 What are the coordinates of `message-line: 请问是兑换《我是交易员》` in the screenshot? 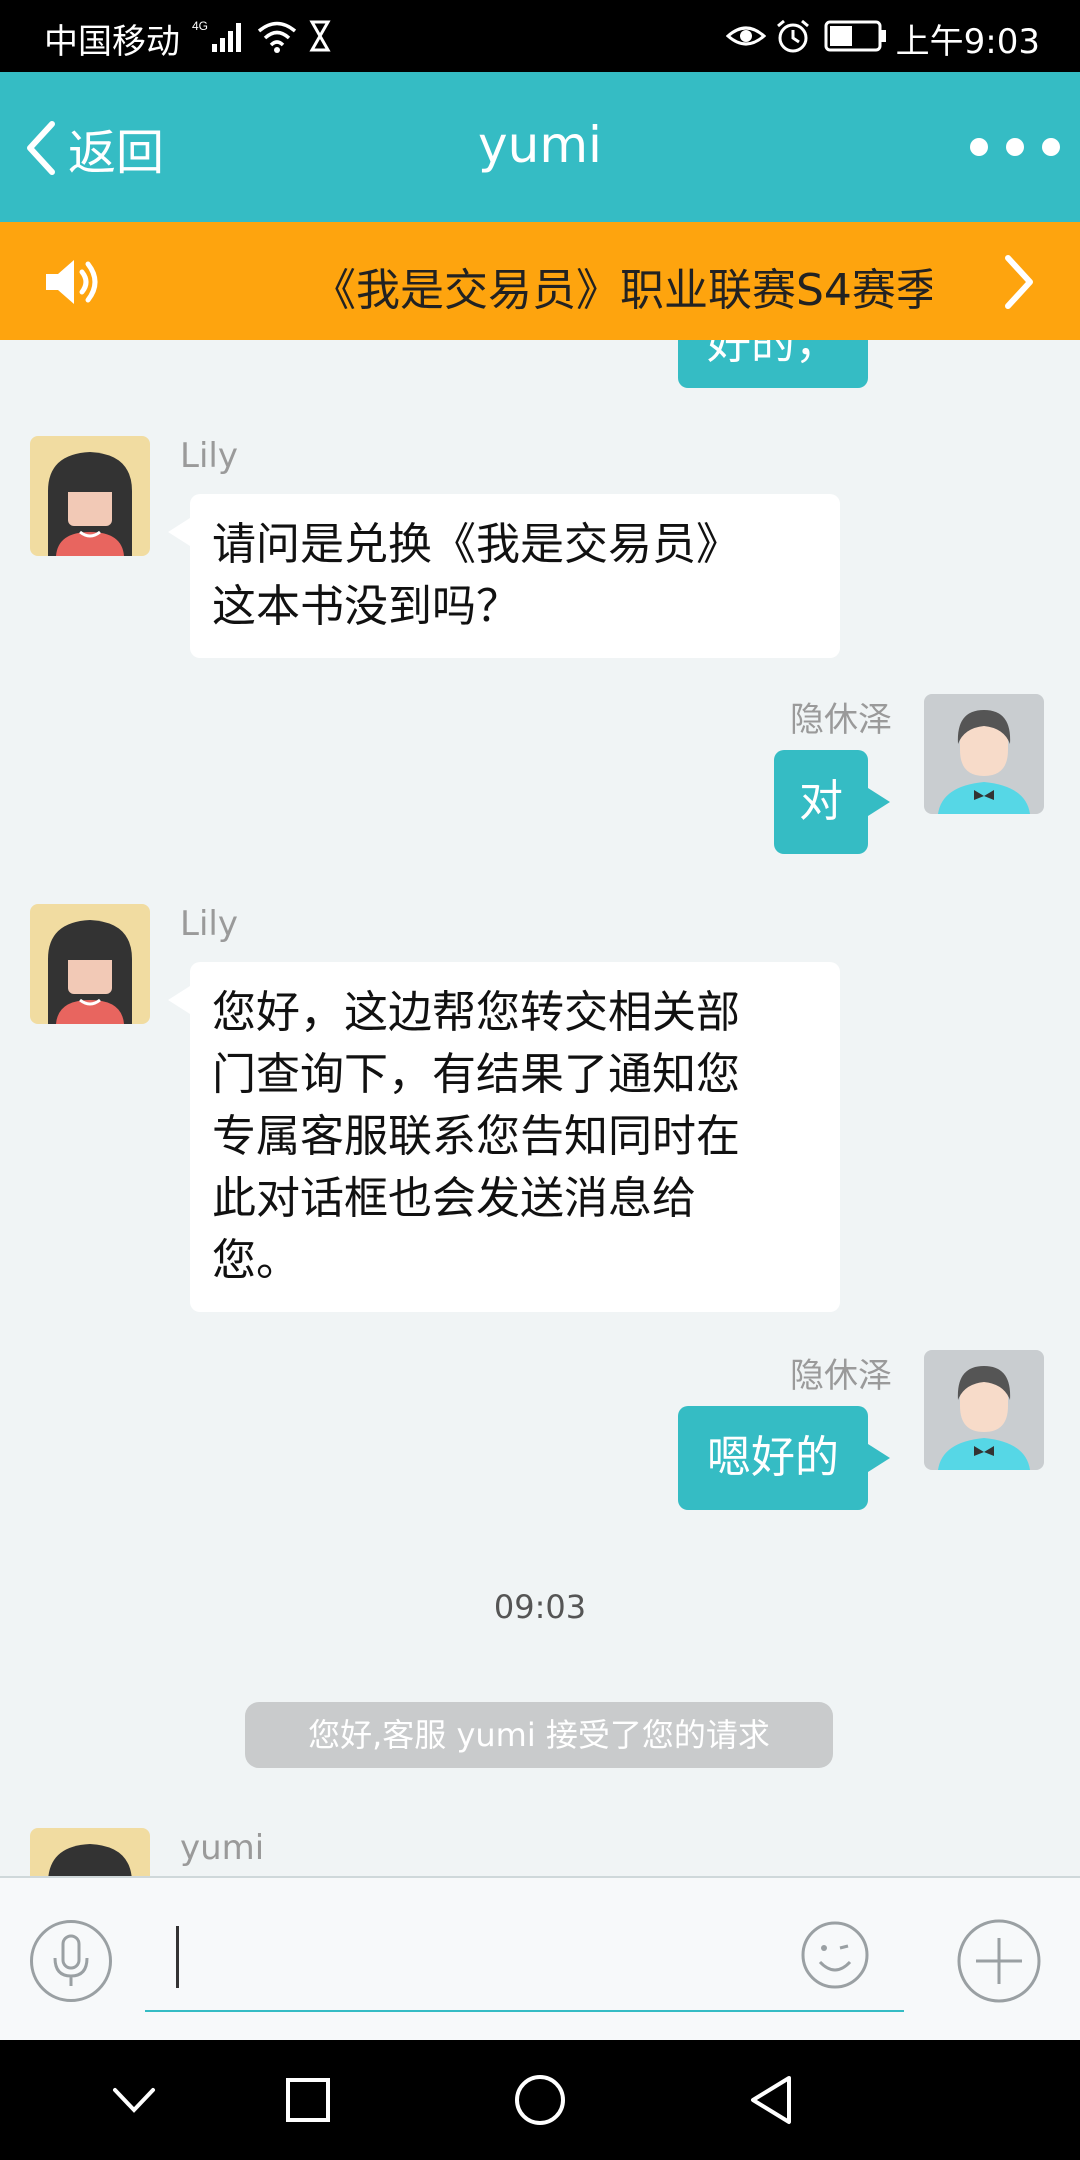 It's located at (476, 544).